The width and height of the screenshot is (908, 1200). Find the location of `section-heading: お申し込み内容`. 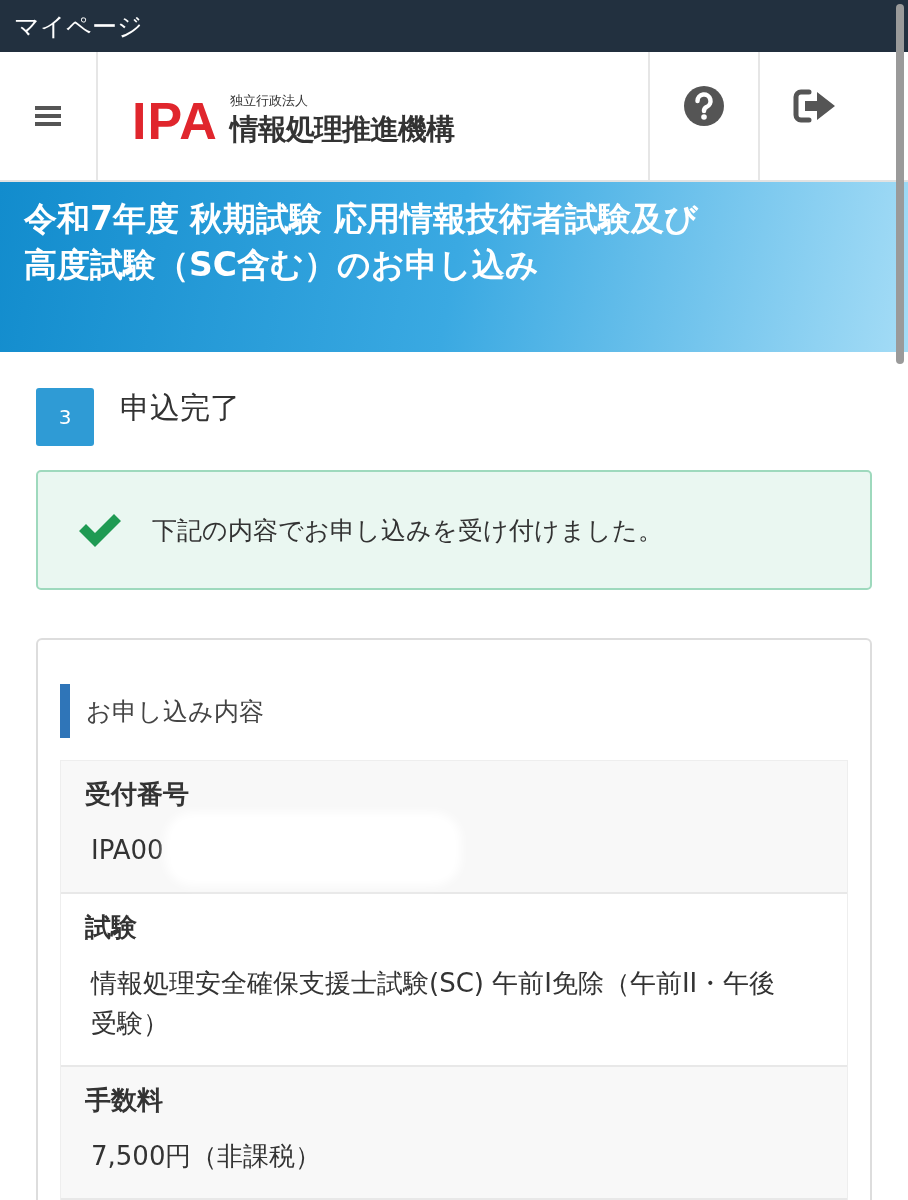

section-heading: お申し込み内容 is located at coordinates (175, 711).